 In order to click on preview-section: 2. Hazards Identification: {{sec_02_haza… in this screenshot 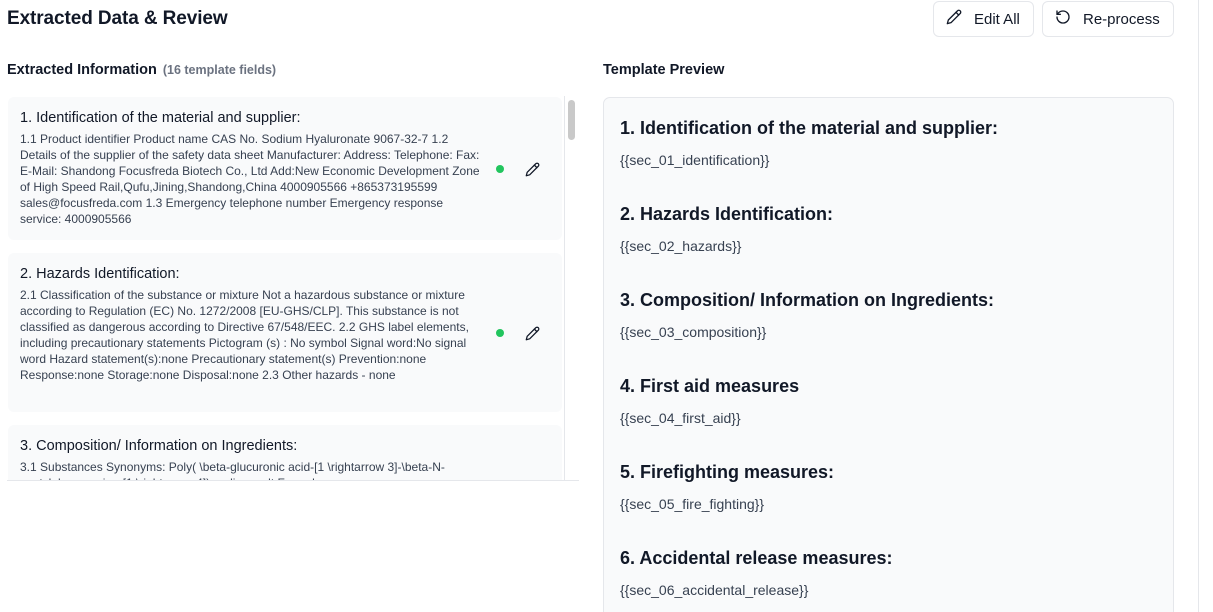, I will do `click(888, 230)`.